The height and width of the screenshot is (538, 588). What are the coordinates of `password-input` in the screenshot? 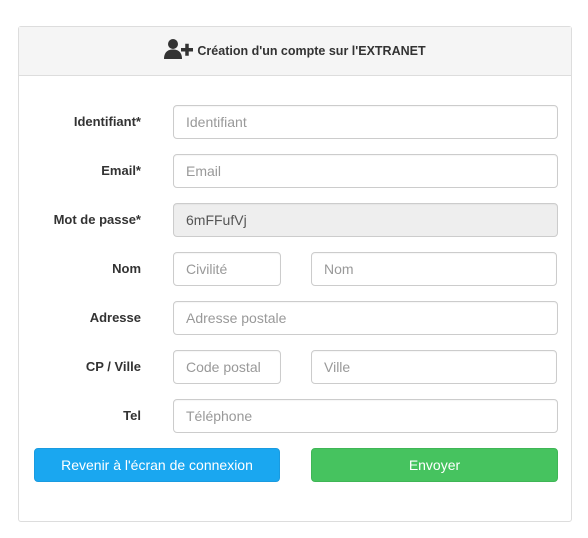 It's located at (365, 220).